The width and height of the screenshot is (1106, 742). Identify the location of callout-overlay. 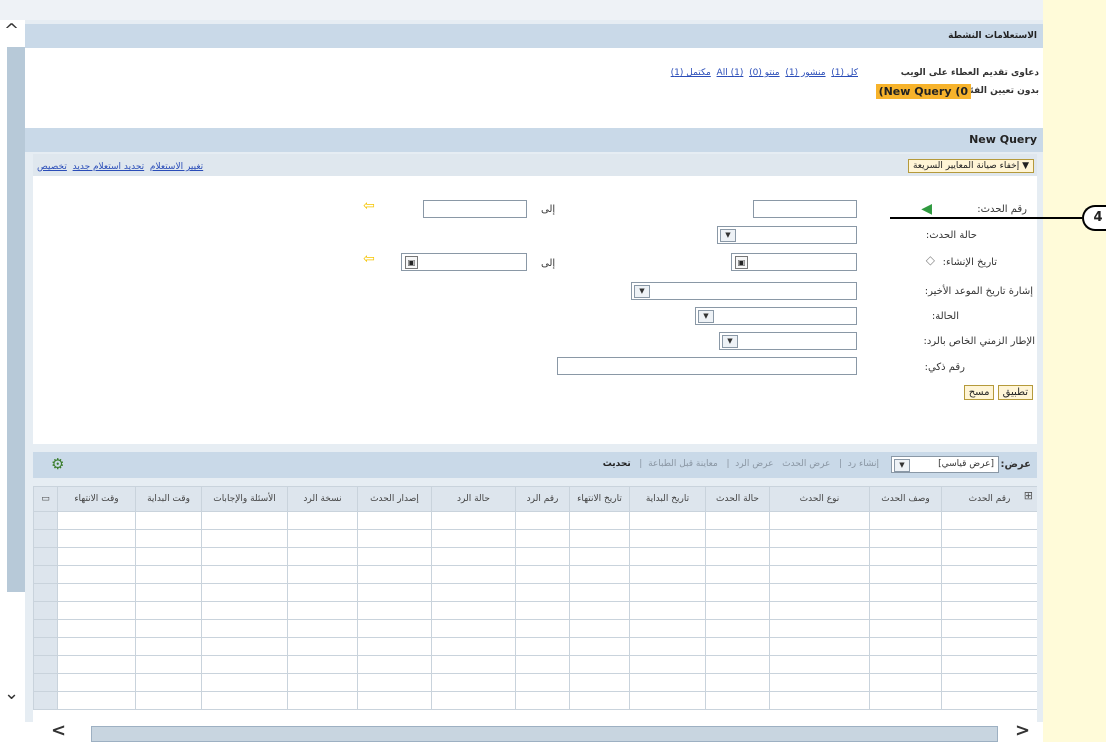
(986, 218).